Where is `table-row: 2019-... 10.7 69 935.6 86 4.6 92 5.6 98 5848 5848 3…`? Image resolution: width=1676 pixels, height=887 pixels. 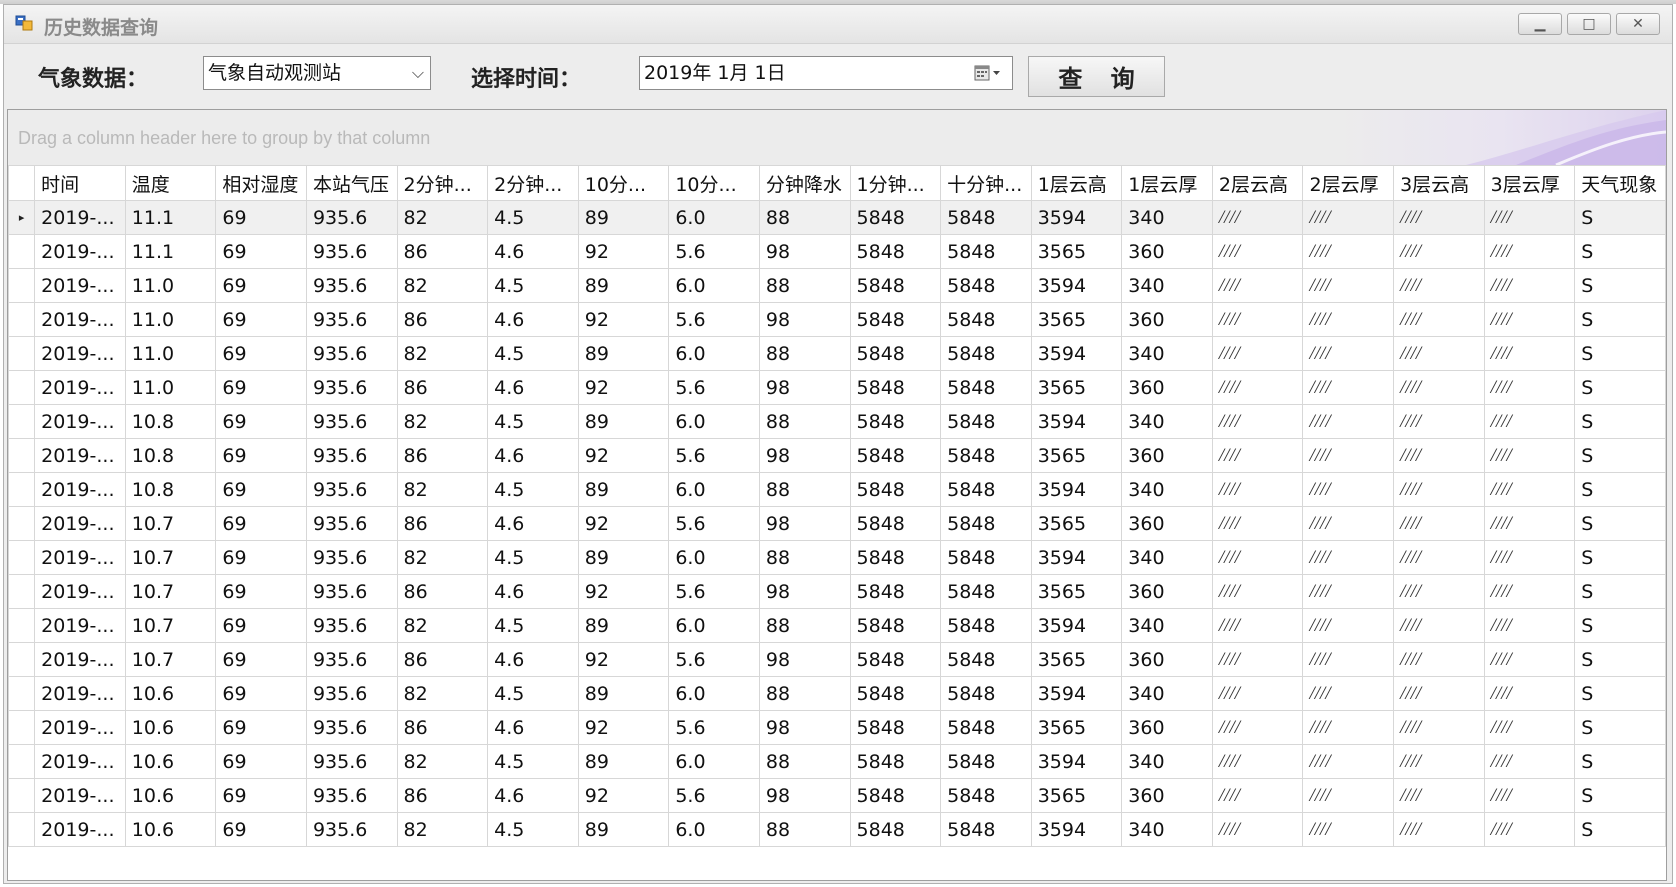
table-row: 2019-... 10.7 69 935.6 86 4.6 92 5.6 98 5848 5848 3… is located at coordinates (837, 523).